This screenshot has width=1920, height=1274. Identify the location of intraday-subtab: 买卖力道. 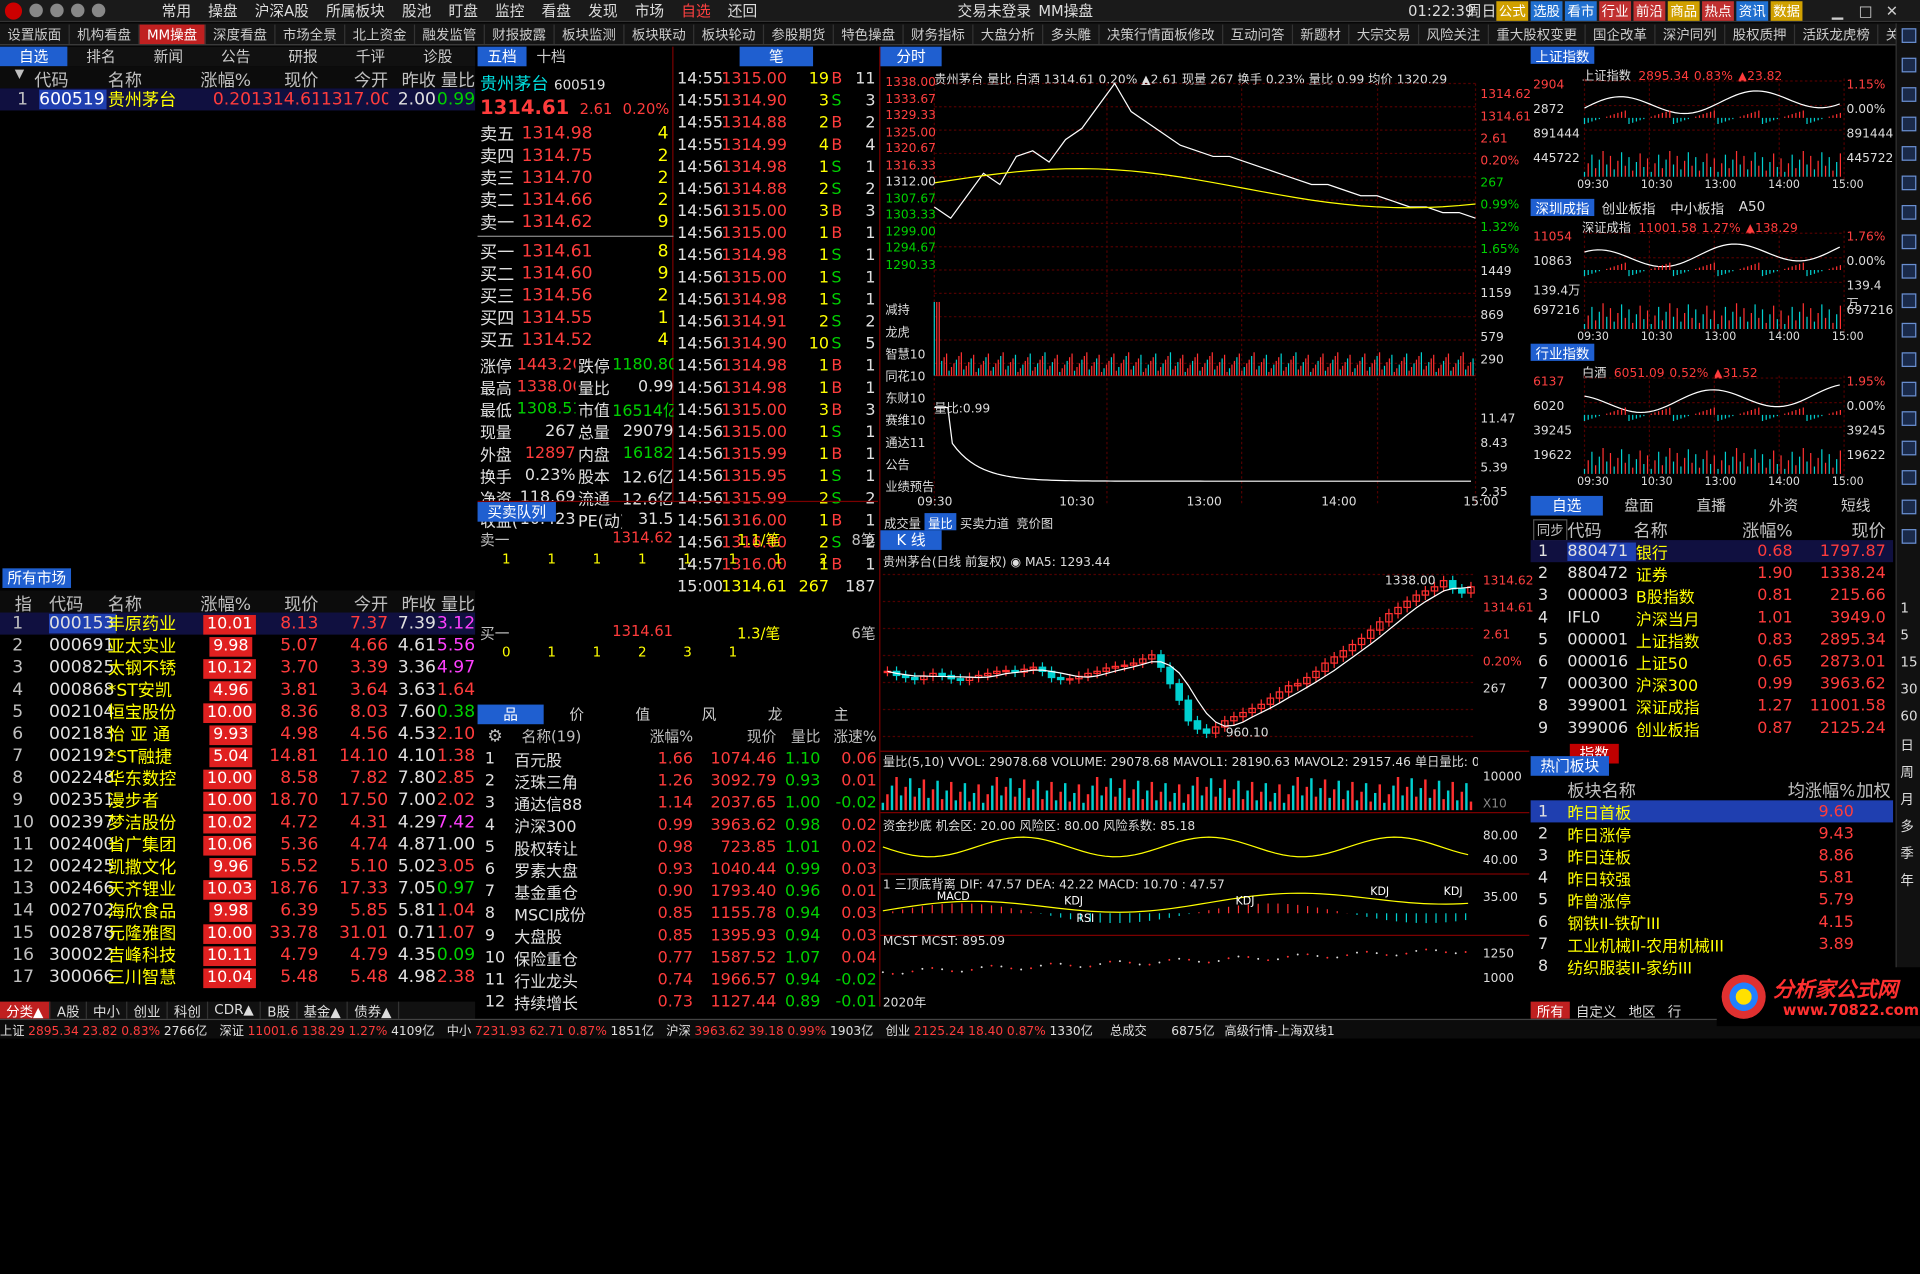
(984, 522).